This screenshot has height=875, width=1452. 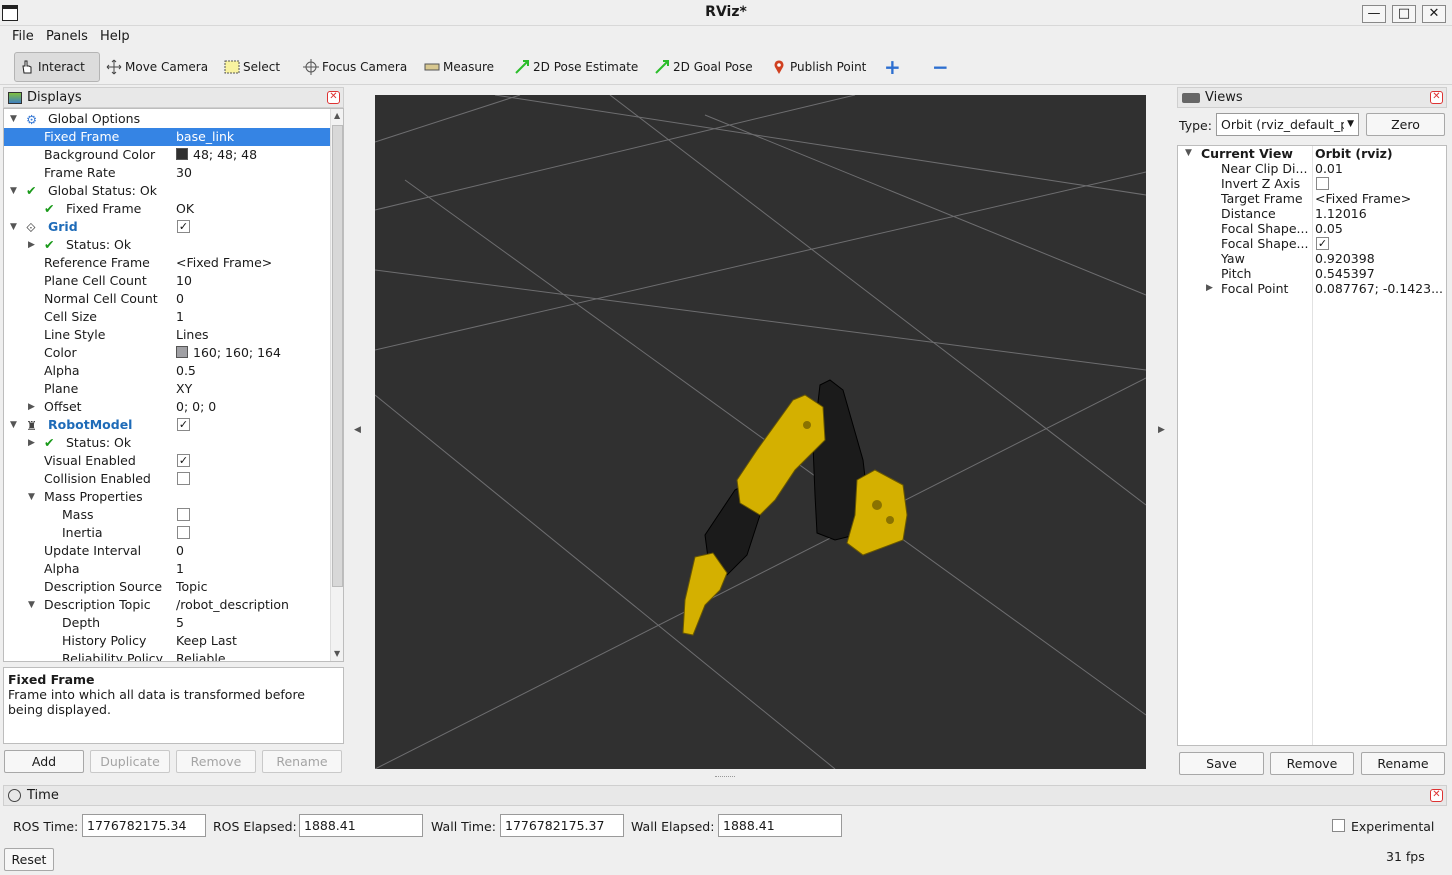 I want to click on maximize-button: □, so click(x=1404, y=14).